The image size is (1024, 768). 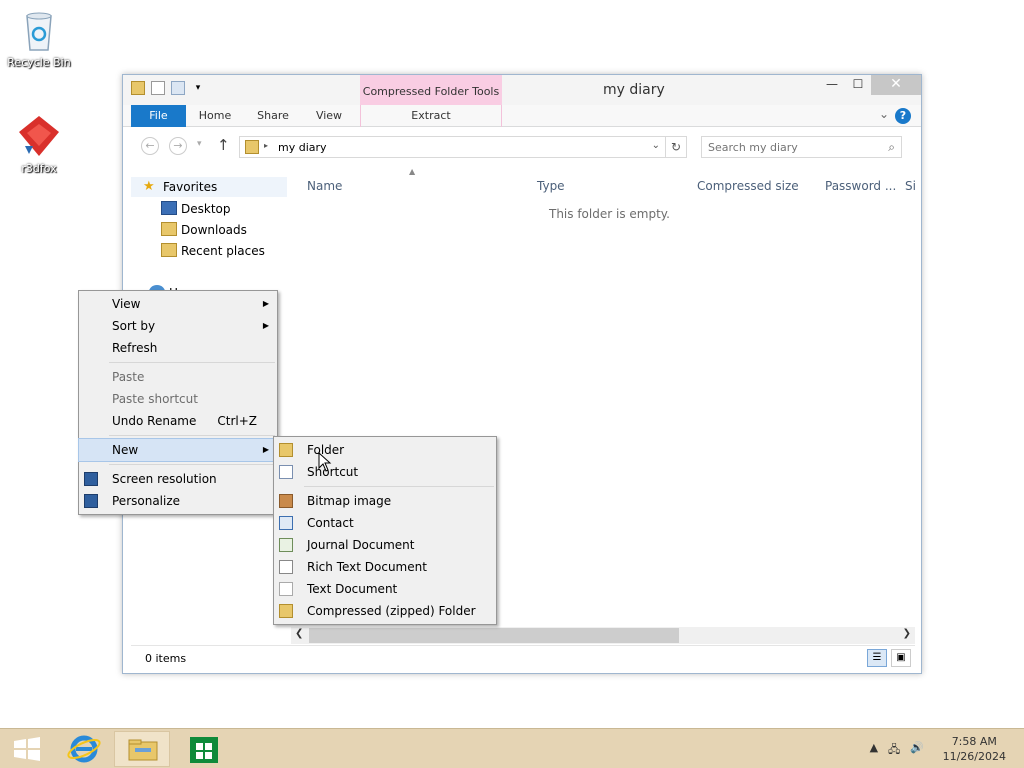 I want to click on recent-locations-icon: ▾, so click(x=199, y=144).